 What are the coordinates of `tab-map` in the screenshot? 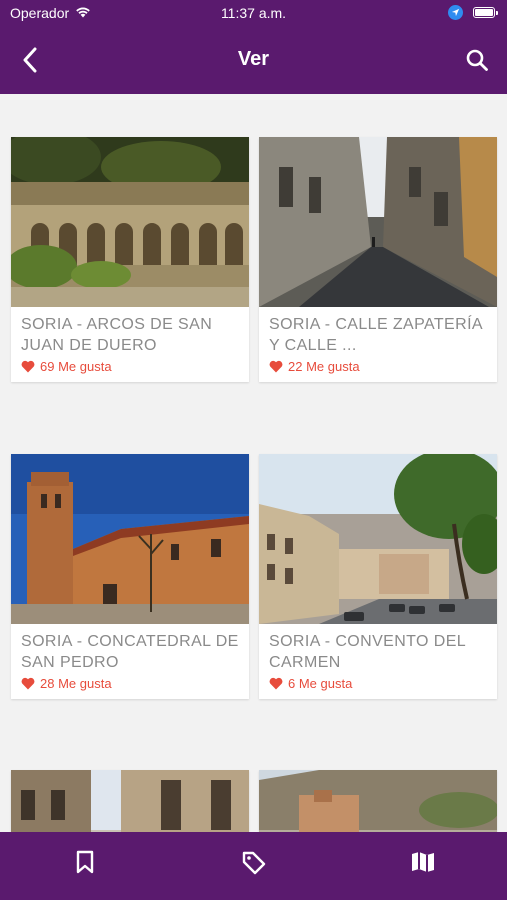 It's located at (422, 866).